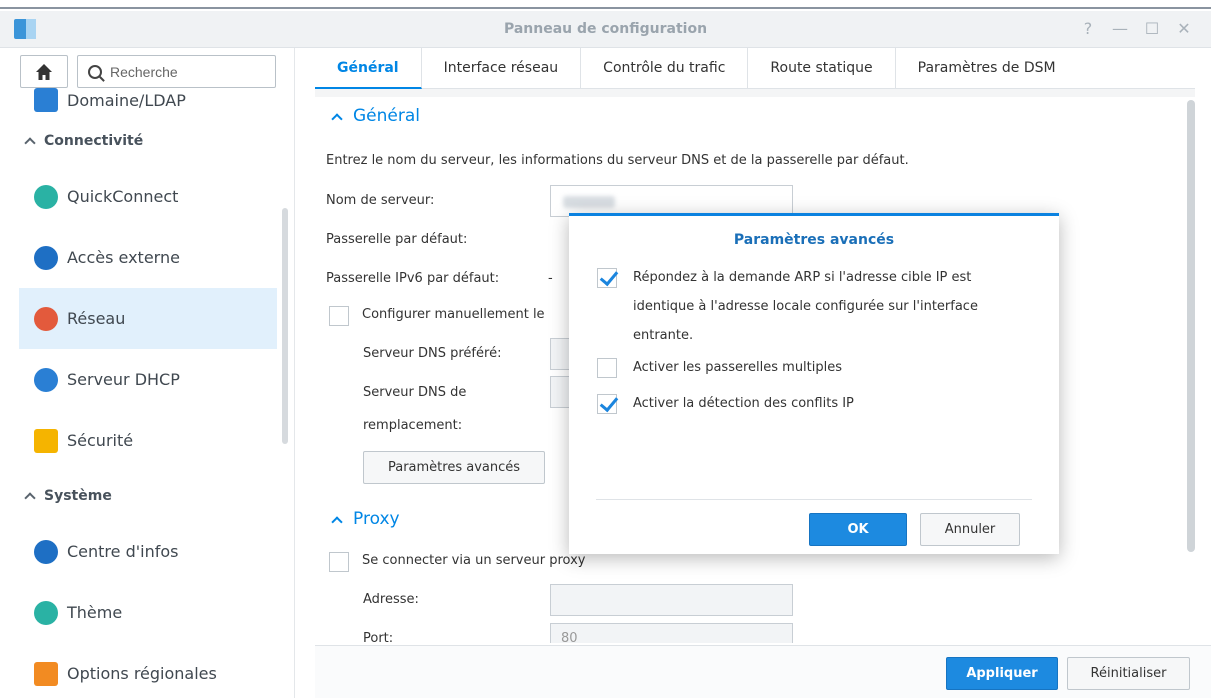 This screenshot has height=698, width=1211. I want to click on dialog-title: Paramètres avancés, so click(814, 240).